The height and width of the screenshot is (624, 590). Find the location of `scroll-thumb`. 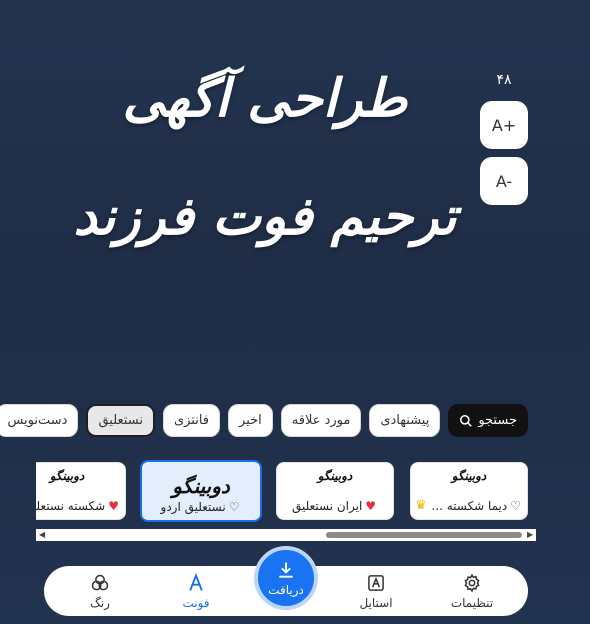

scroll-thumb is located at coordinates (424, 535).